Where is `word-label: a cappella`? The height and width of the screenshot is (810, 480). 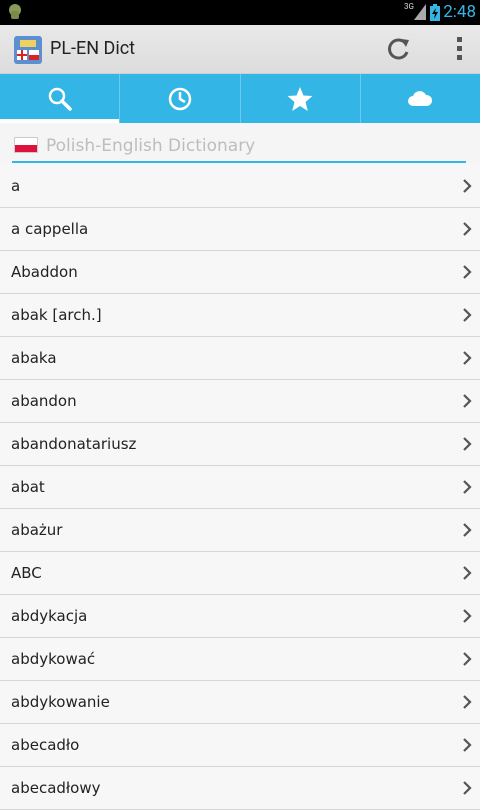
word-label: a cappella is located at coordinates (50, 229).